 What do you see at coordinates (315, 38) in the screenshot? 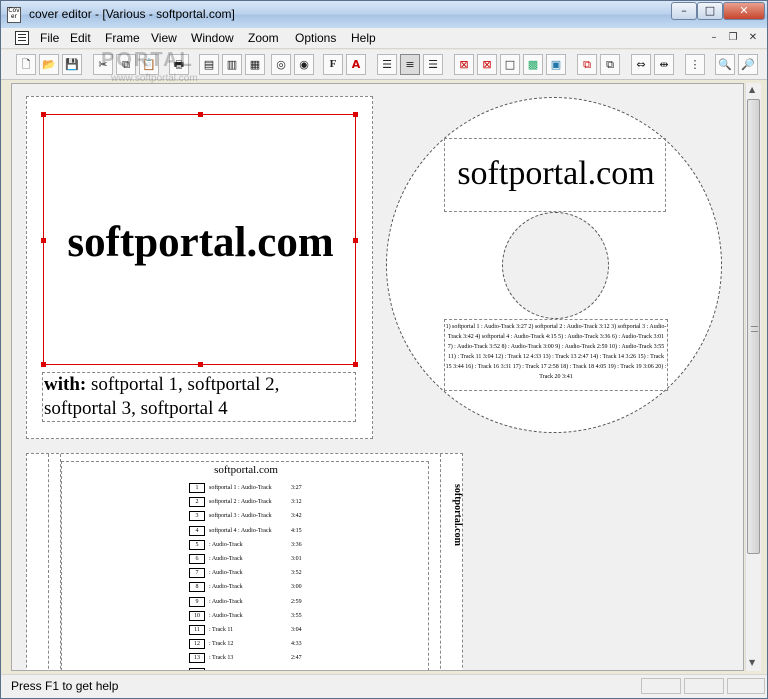
I see `menu-options: Options` at bounding box center [315, 38].